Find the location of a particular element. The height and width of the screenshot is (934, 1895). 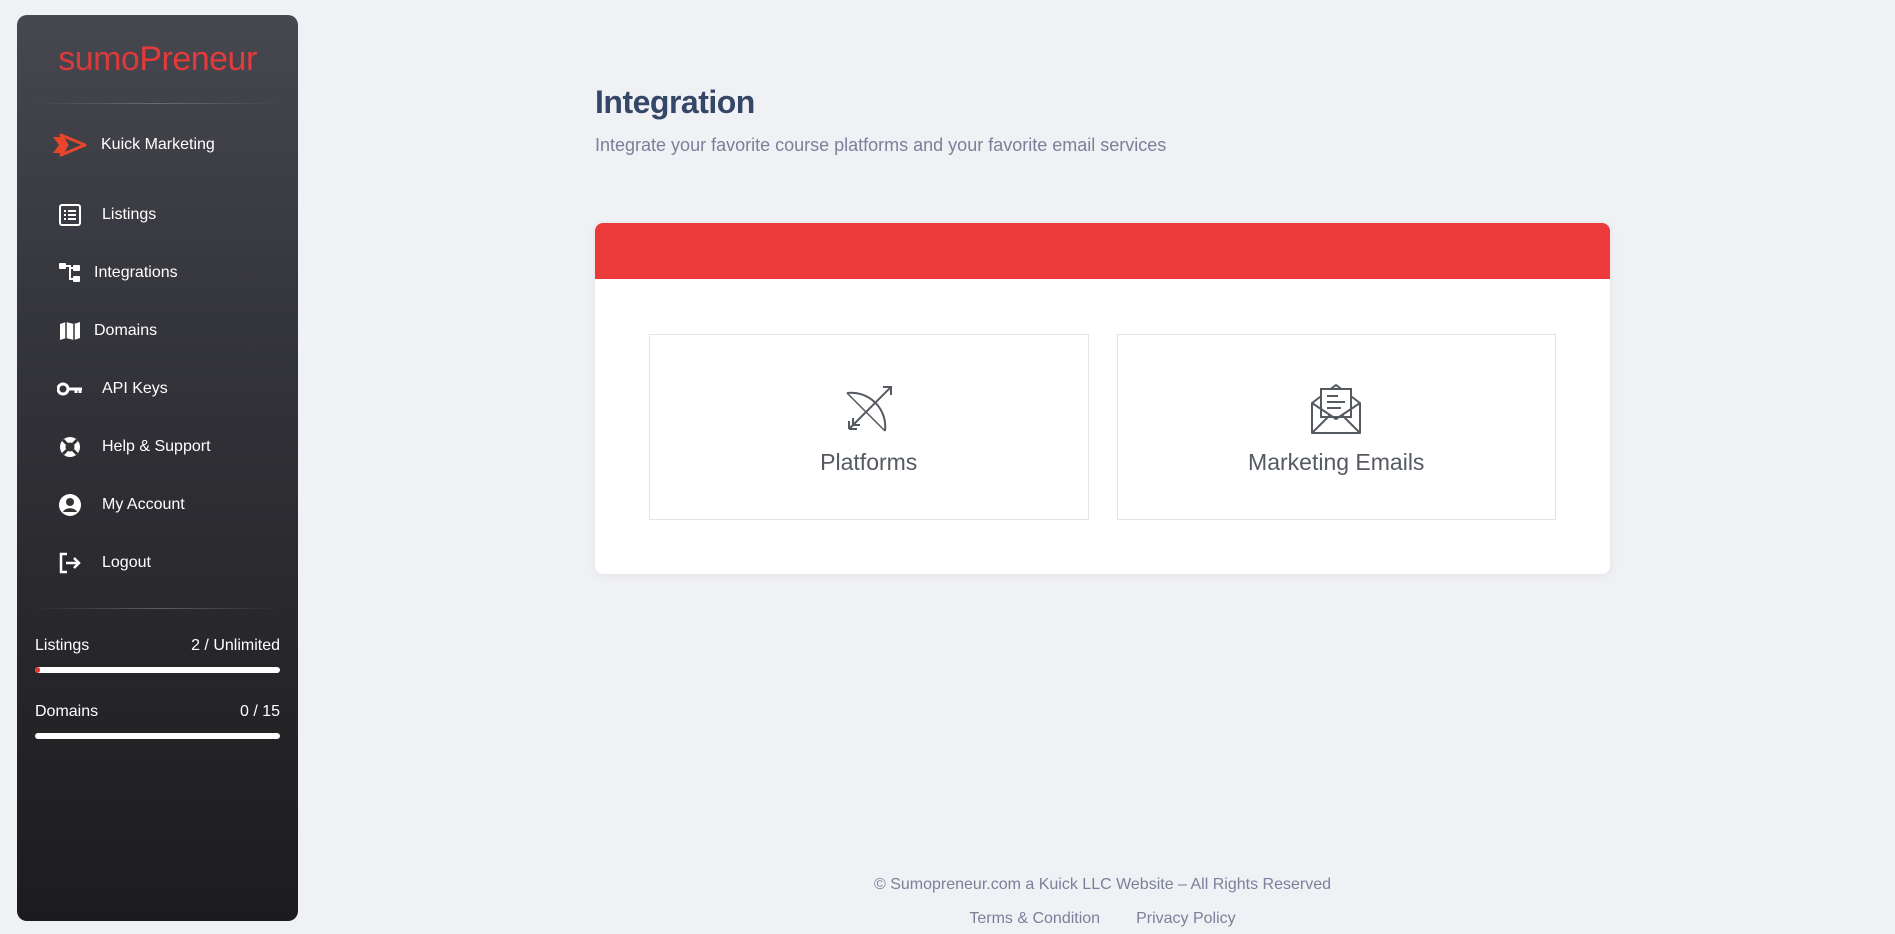

logo-part-1: sumo is located at coordinates (99, 58).